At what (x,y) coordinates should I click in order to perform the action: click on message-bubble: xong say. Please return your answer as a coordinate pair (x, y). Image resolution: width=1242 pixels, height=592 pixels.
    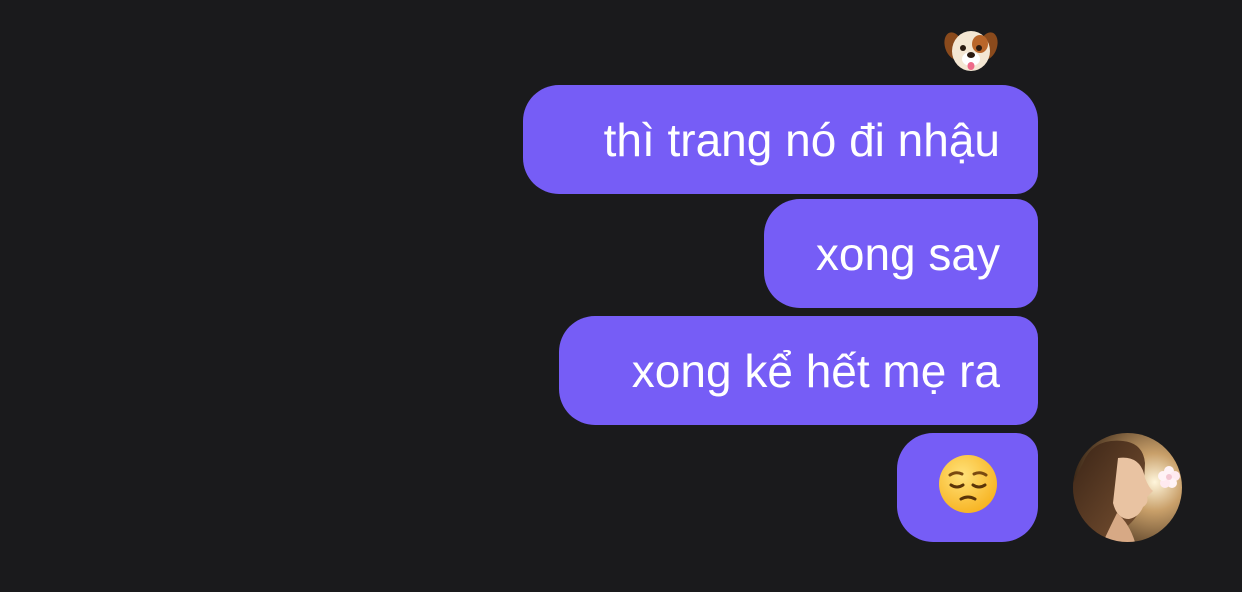
    Looking at the image, I should click on (901, 253).